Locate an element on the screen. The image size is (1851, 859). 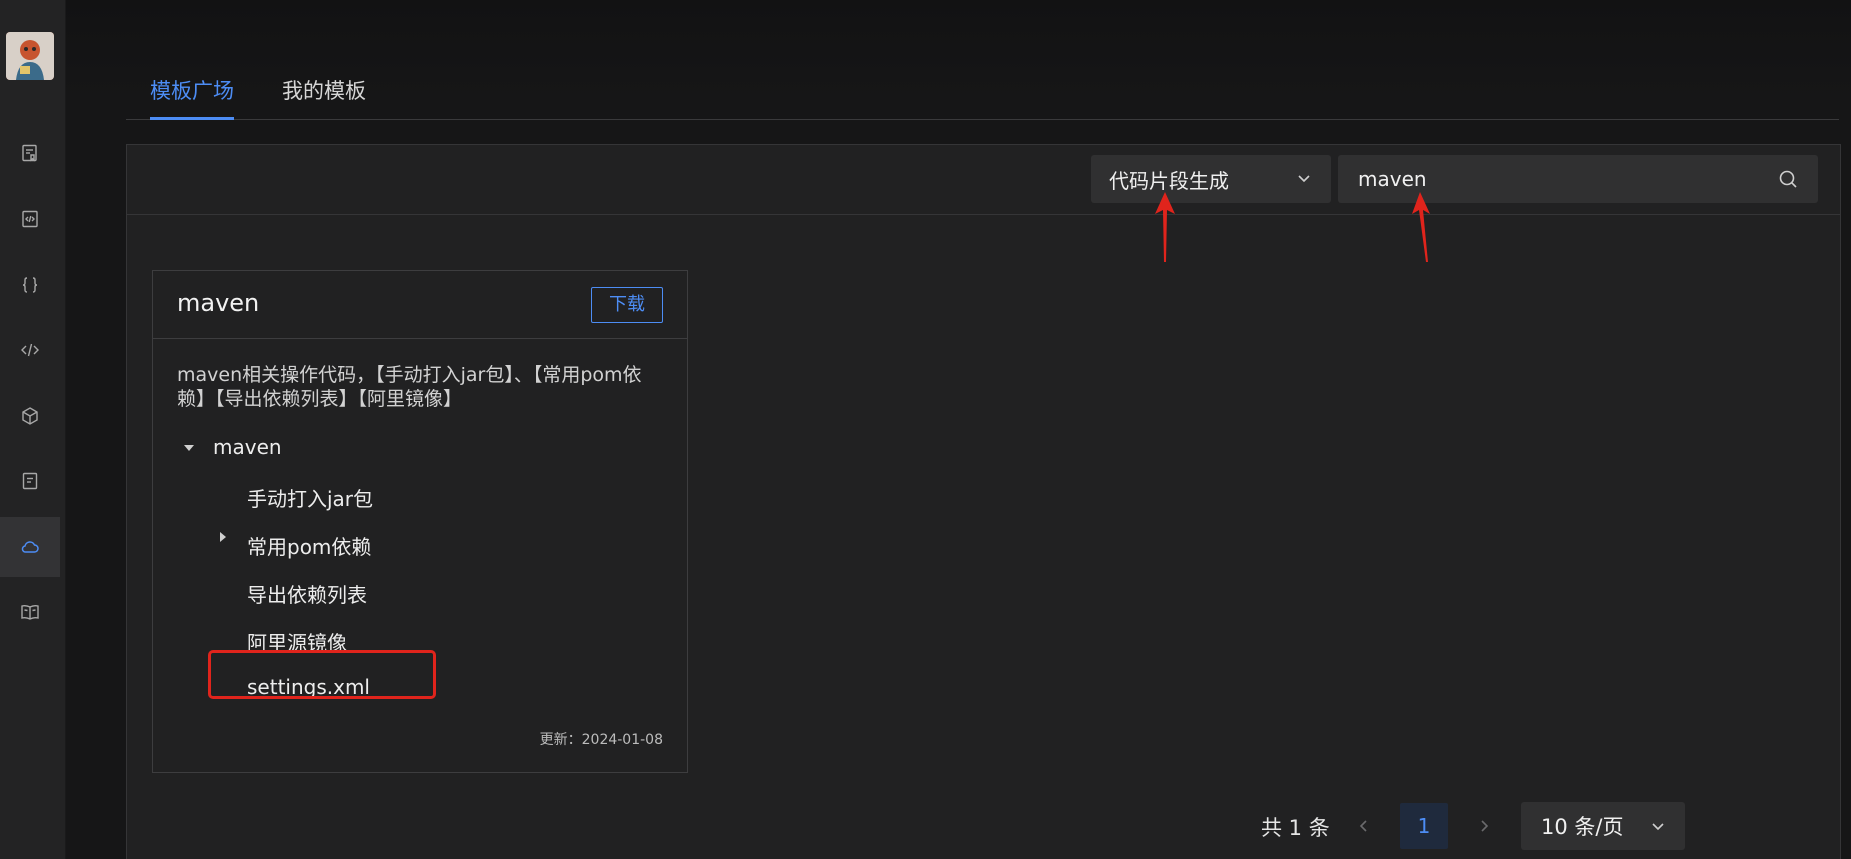
page-size-select: 10 条/页 is located at coordinates (1603, 826).